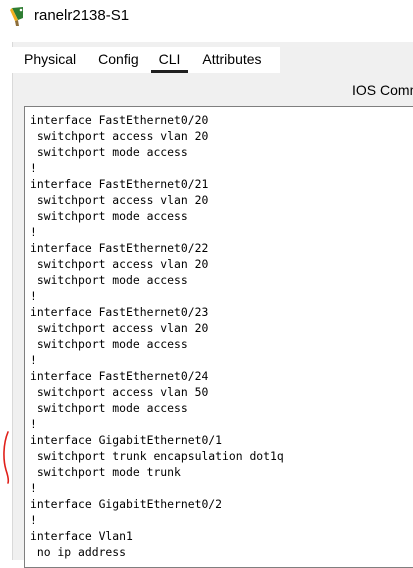  What do you see at coordinates (119, 312) in the screenshot?
I see `console-line: interface FastEthernet0/23` at bounding box center [119, 312].